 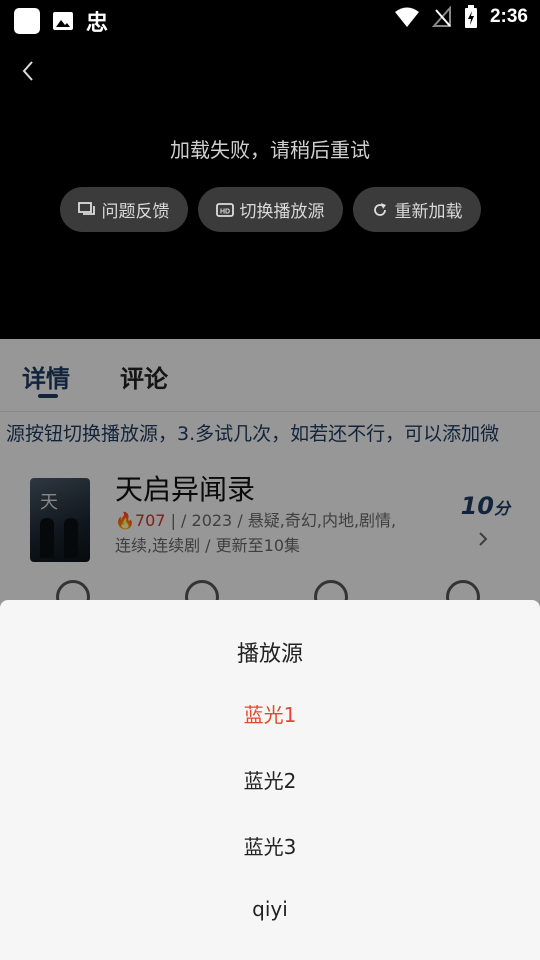 What do you see at coordinates (97, 23) in the screenshot?
I see `bug-notification-icon: 忠` at bounding box center [97, 23].